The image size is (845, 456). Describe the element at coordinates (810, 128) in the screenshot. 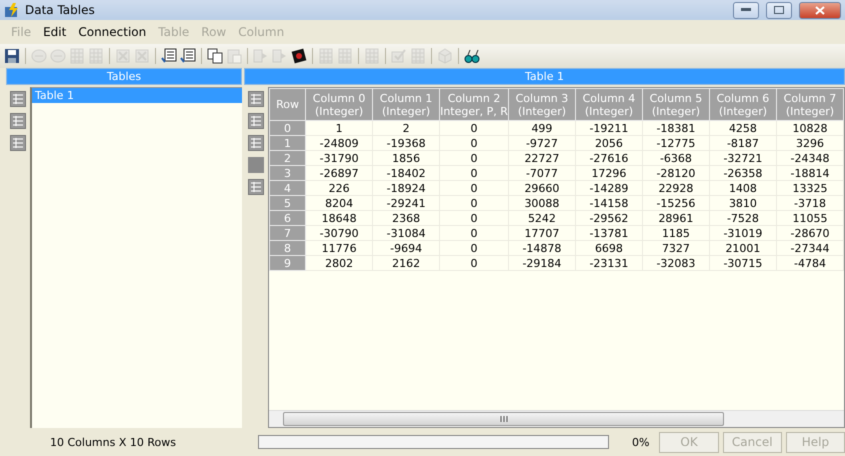

I see `table-cell: 10828` at that location.